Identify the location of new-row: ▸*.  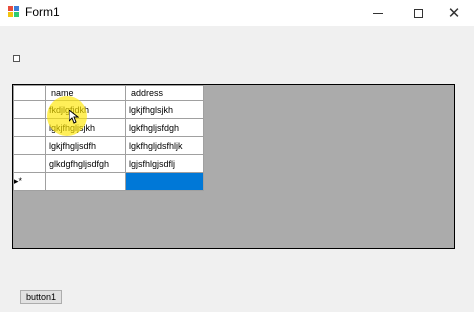
(108, 181).